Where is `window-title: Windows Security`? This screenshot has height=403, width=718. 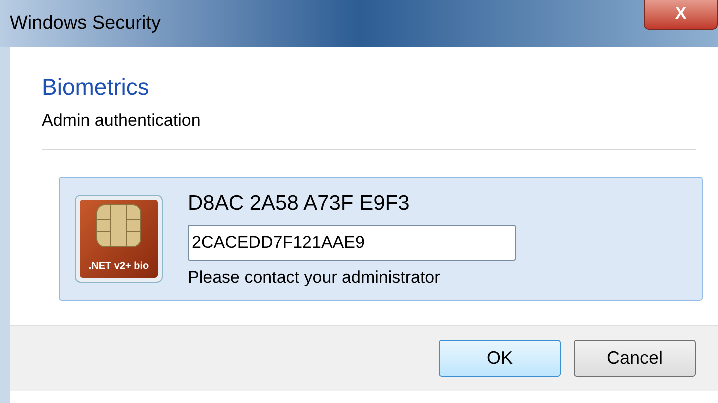 window-title: Windows Security is located at coordinates (85, 24).